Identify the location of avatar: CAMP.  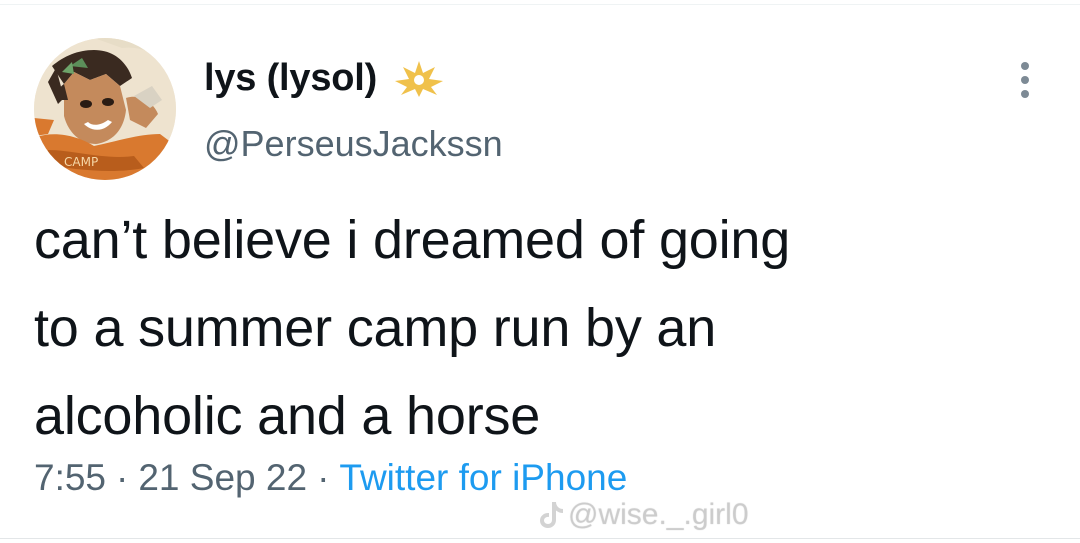
(105, 109).